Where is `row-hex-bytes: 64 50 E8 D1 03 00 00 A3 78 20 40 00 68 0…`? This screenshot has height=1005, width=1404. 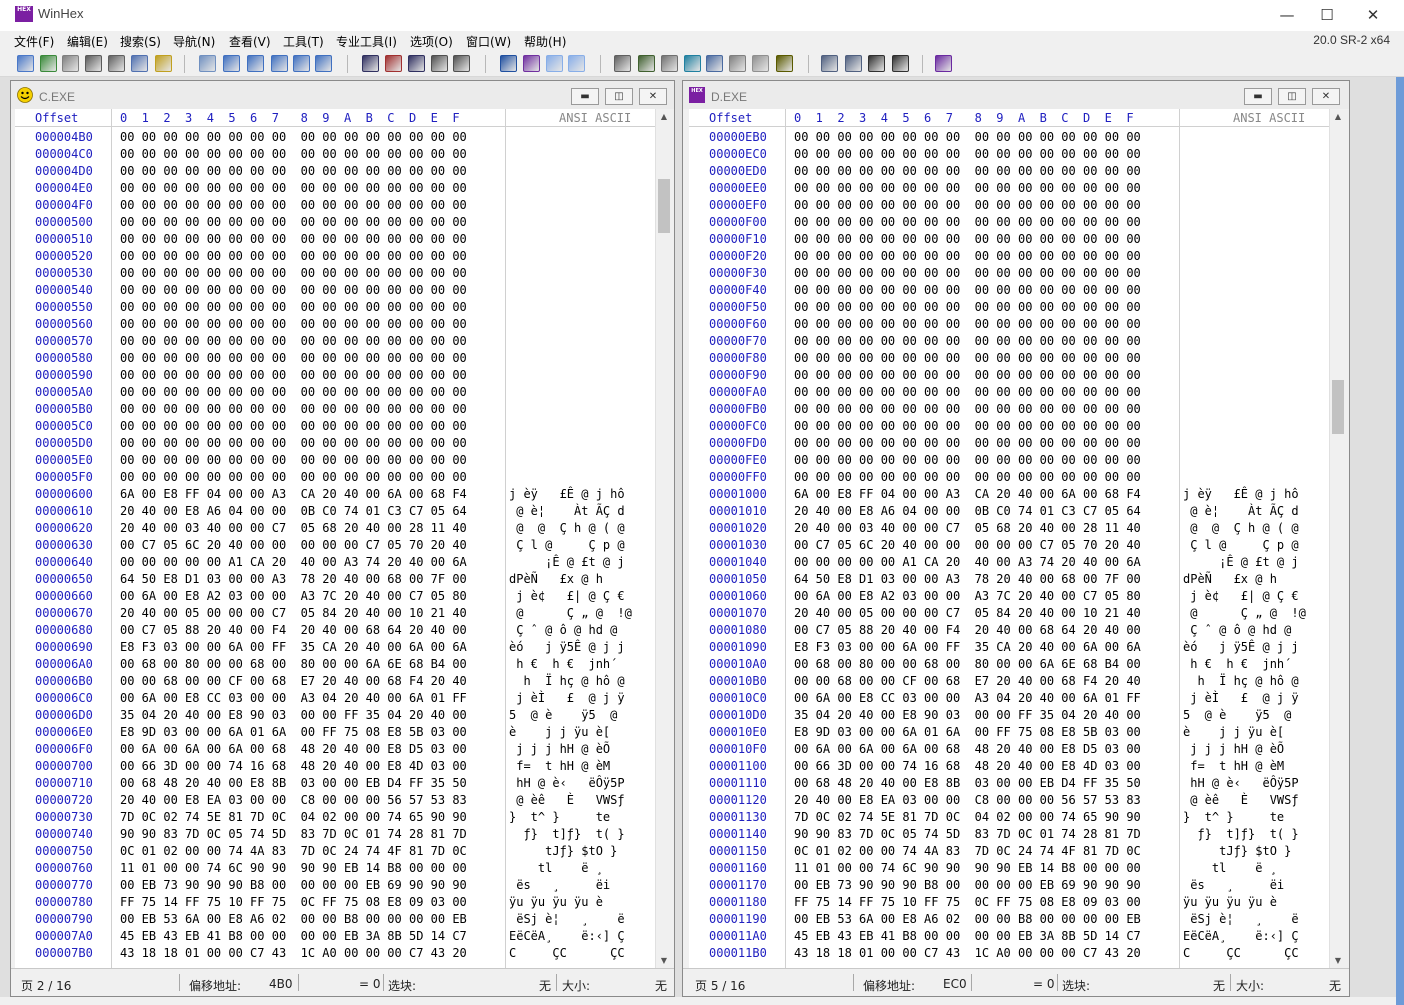
row-hex-bytes: 64 50 E8 D1 03 00 00 A3 78 20 40 00 68 0… is located at coordinates (967, 579).